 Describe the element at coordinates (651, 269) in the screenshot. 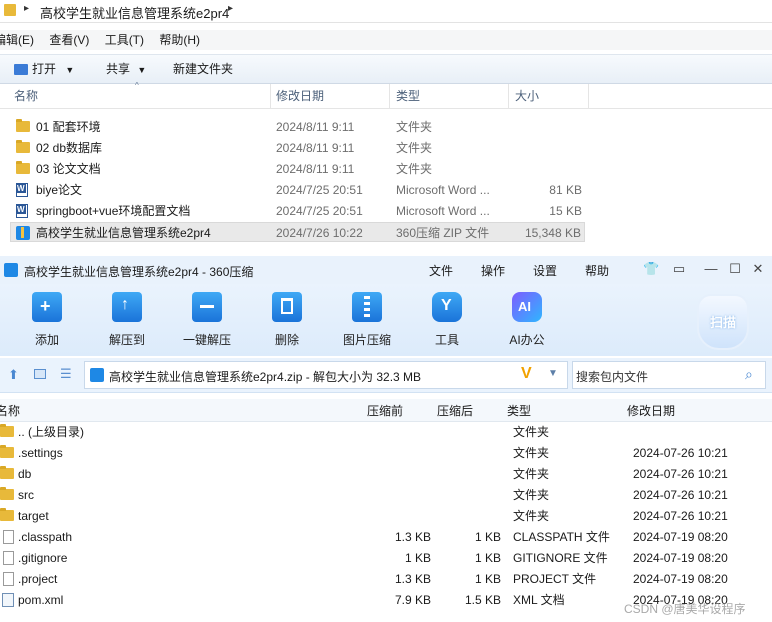

I see `skin-icon: 👕` at that location.